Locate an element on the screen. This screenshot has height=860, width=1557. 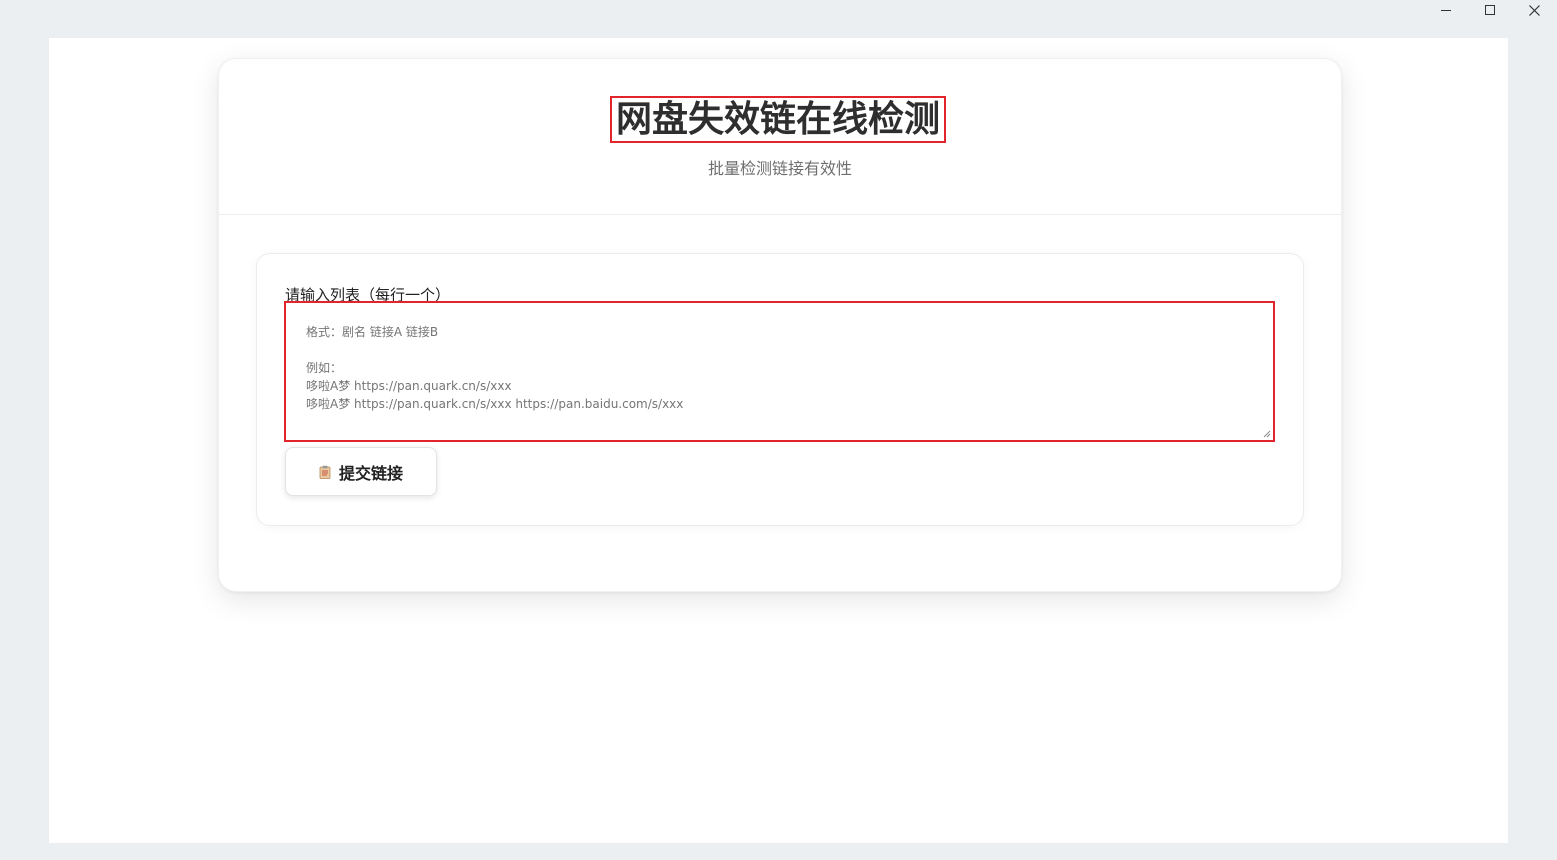
maximize-button is located at coordinates (1490, 11).